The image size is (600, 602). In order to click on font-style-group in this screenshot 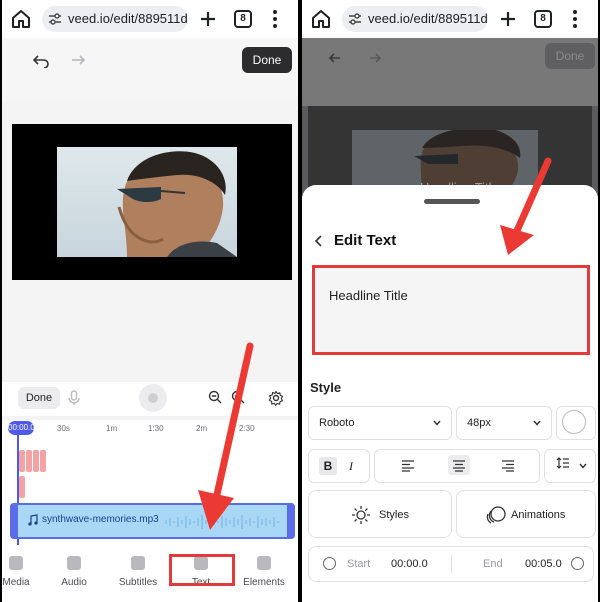, I will do `click(339, 466)`.